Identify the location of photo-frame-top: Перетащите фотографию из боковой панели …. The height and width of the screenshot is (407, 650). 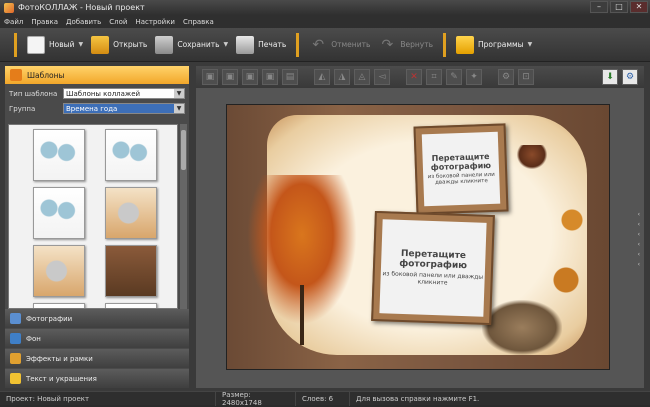
(461, 169).